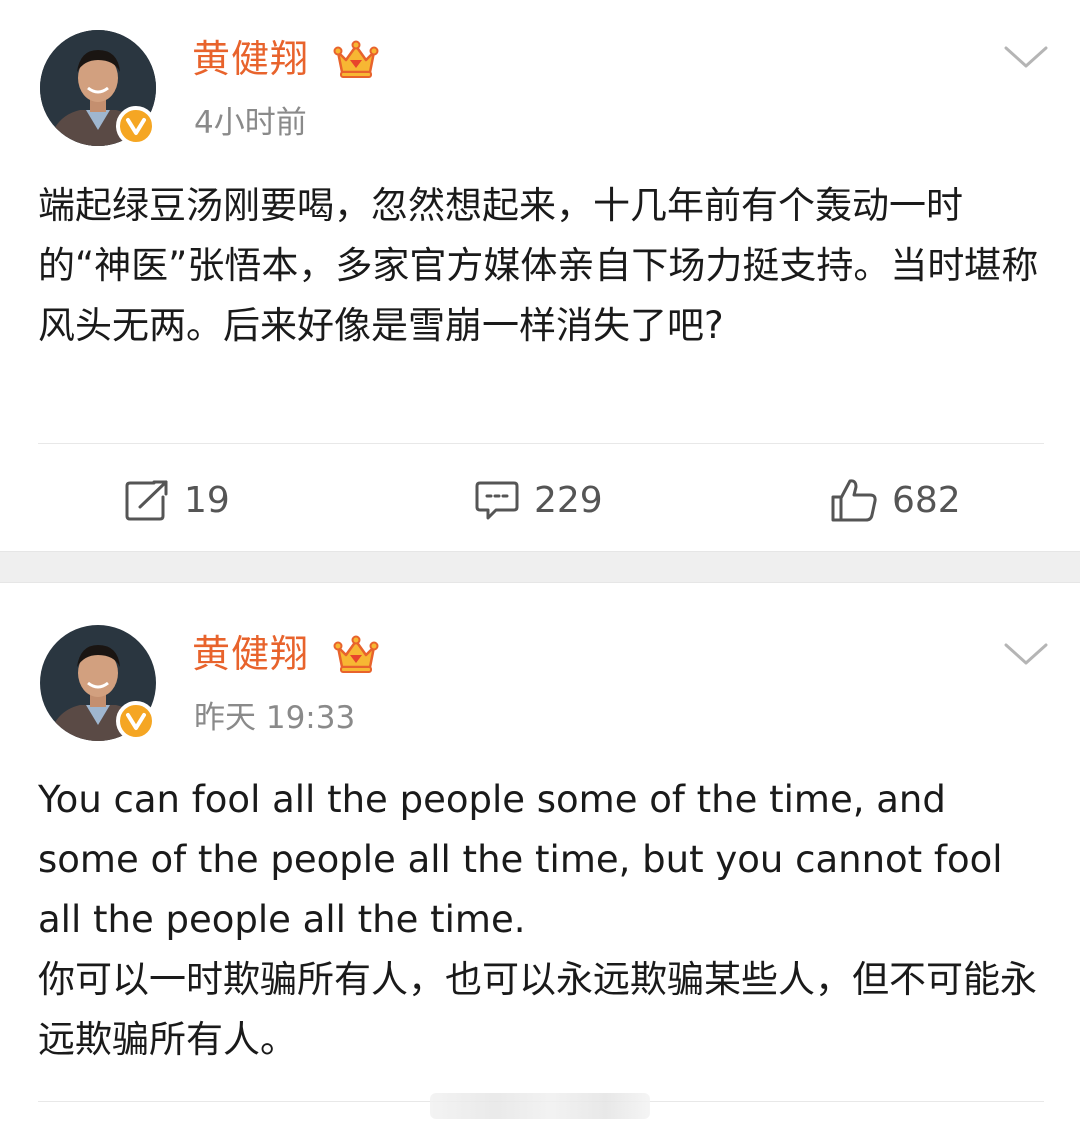 This screenshot has width=1080, height=1135. I want to click on comment-icon, so click(497, 500).